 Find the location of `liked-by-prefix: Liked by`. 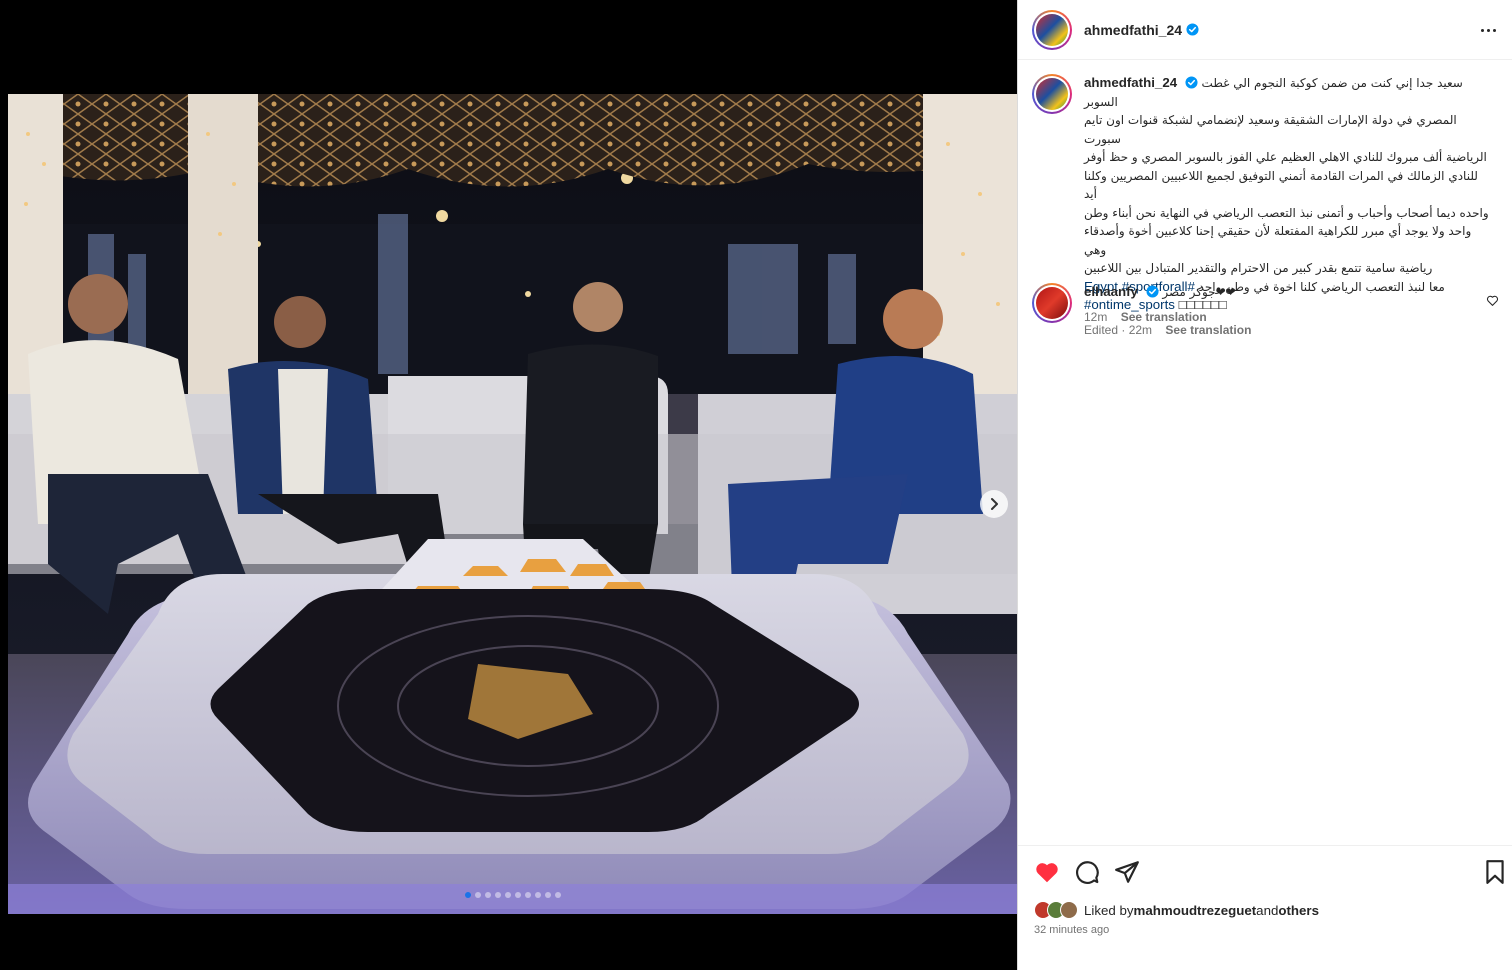

liked-by-prefix: Liked by is located at coordinates (1109, 910).